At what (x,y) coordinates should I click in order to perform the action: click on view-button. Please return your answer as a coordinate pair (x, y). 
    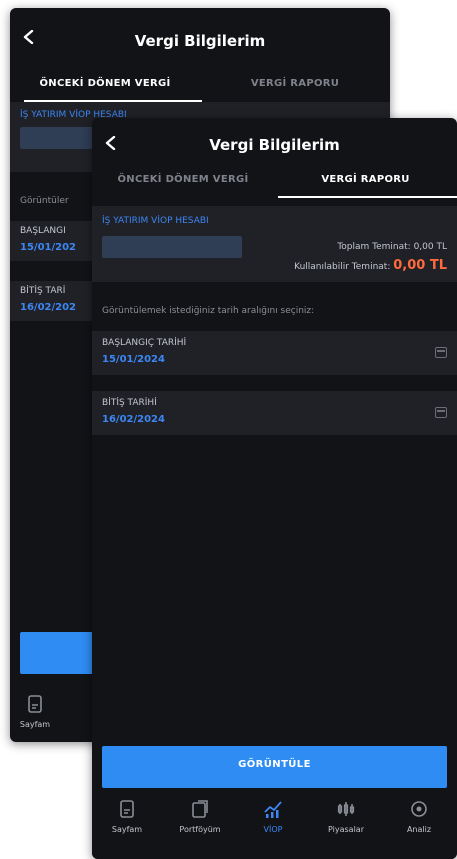
    Looking at the image, I should click on (60, 653).